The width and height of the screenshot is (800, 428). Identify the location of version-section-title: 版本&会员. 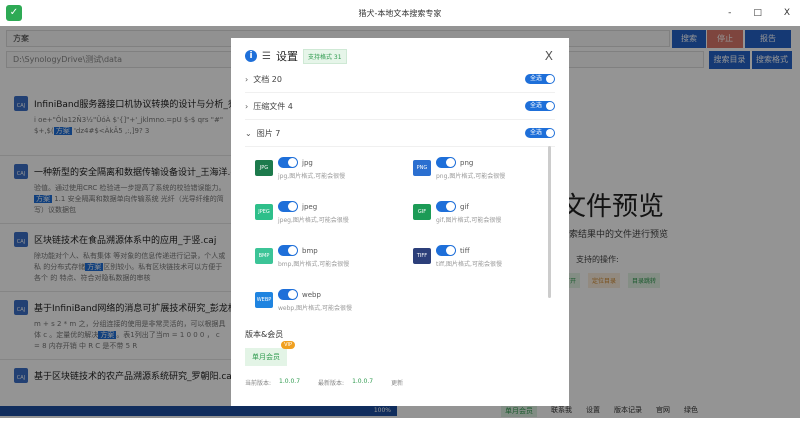
(264, 334).